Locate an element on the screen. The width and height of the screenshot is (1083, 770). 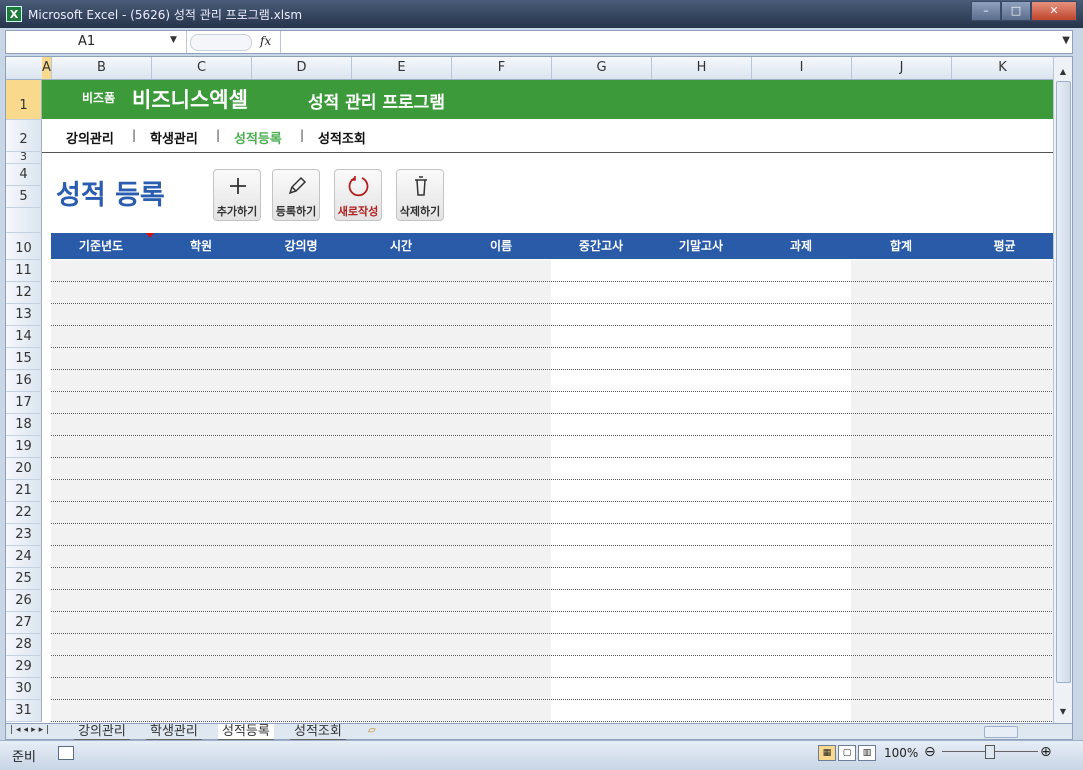
row-header: 29 is located at coordinates (24, 667).